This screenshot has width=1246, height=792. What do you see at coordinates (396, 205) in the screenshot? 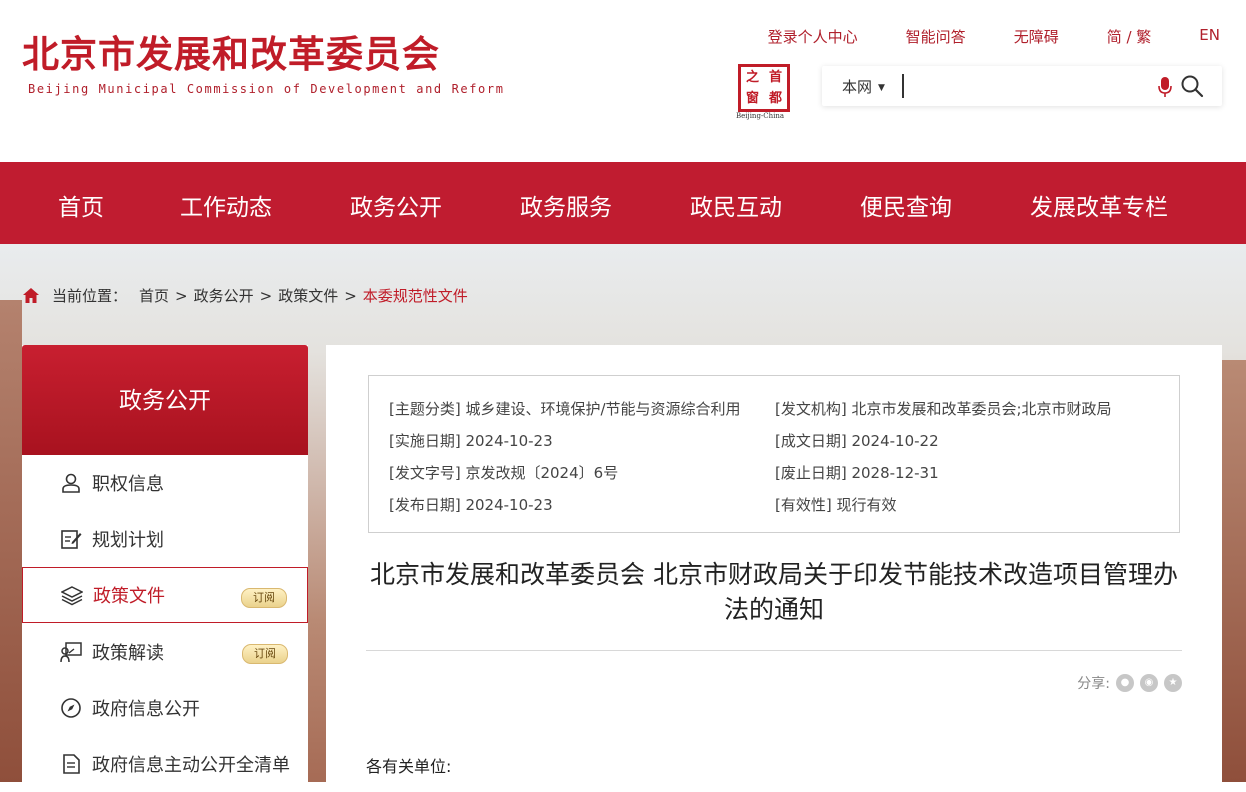
I see `nav-item-government-affairs: 政务公开` at bounding box center [396, 205].